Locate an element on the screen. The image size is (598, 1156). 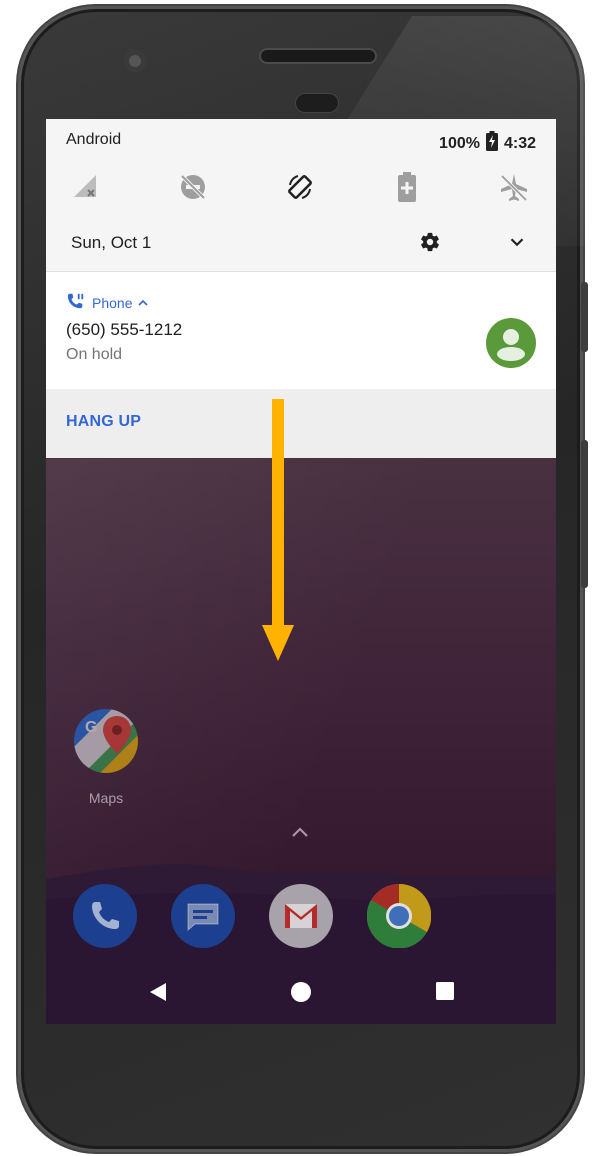
swipe-down-arrow is located at coordinates (278, 530).